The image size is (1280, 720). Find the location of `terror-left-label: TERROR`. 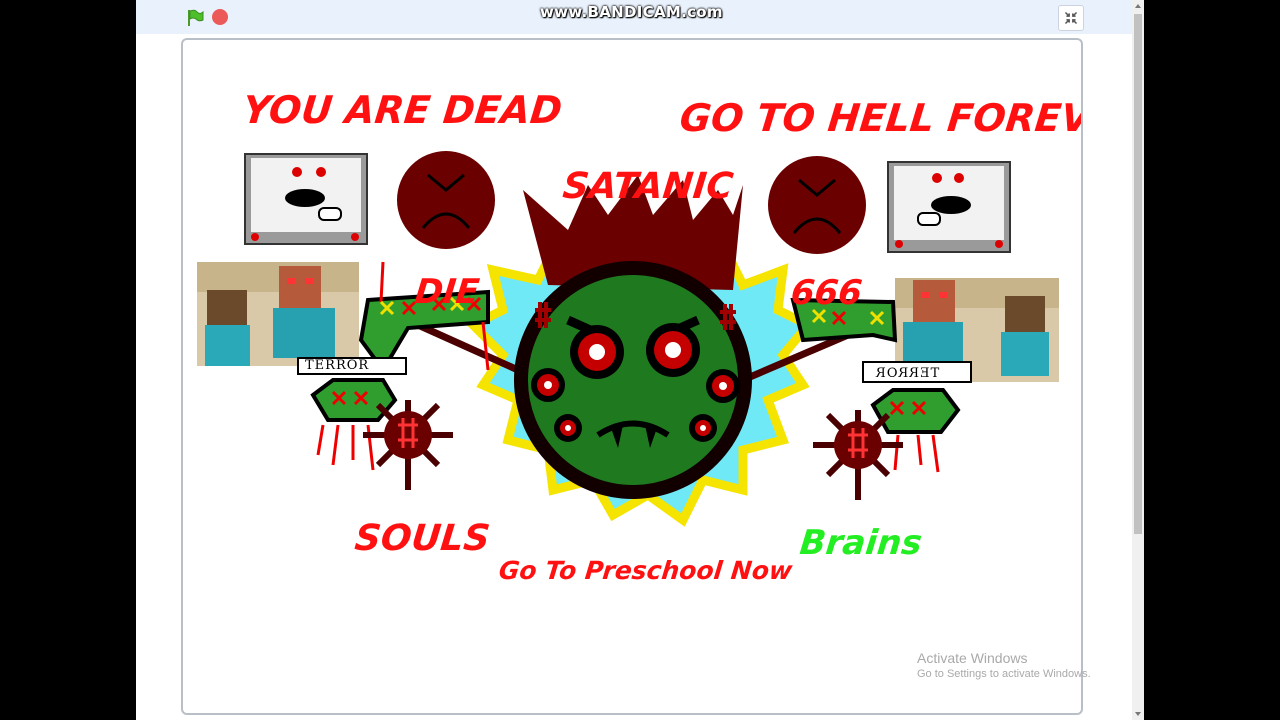

terror-left-label: TERROR is located at coordinates (337, 365).